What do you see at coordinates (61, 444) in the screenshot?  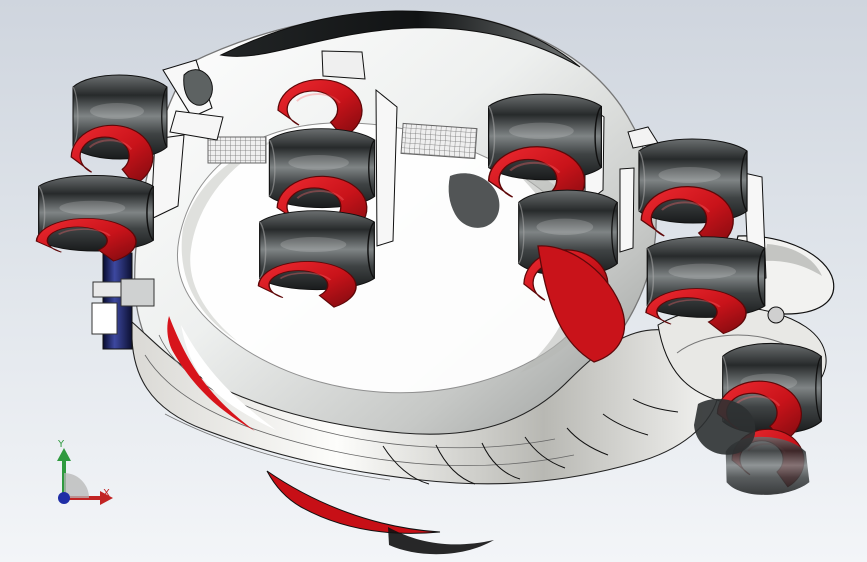 I see `y-axis-label: Y` at bounding box center [61, 444].